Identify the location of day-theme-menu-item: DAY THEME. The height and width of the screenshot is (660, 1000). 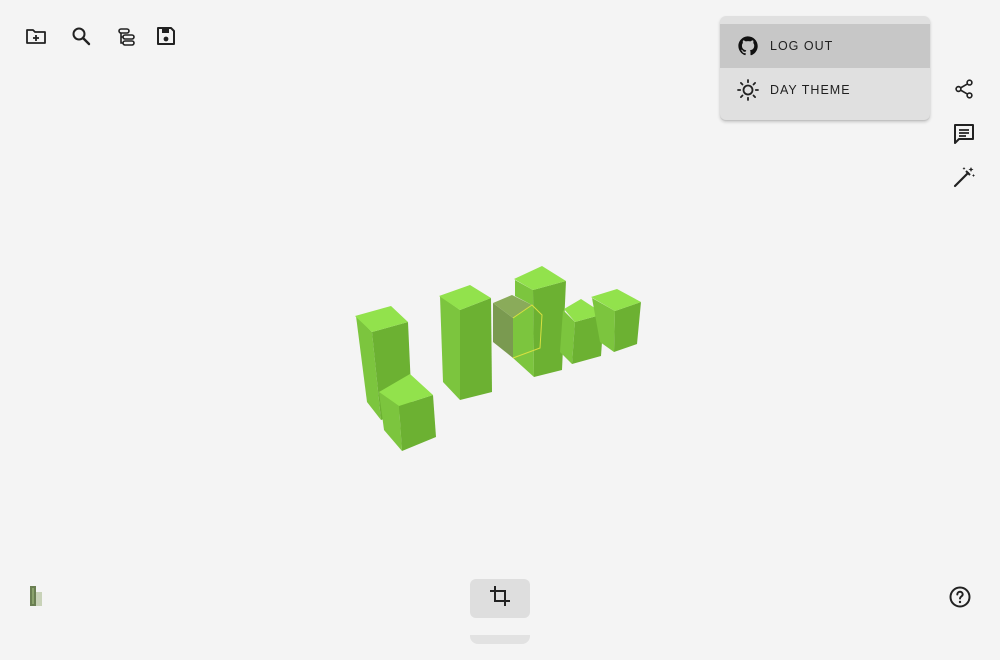
(825, 90).